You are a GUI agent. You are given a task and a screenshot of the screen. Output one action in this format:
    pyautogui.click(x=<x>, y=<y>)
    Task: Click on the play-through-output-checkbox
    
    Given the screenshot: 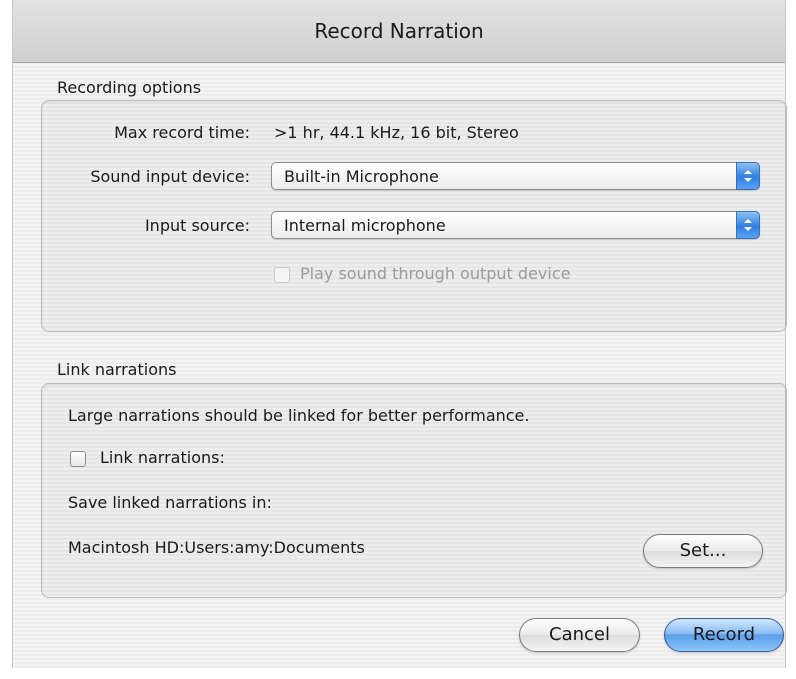 What is the action you would take?
    pyautogui.click(x=282, y=275)
    